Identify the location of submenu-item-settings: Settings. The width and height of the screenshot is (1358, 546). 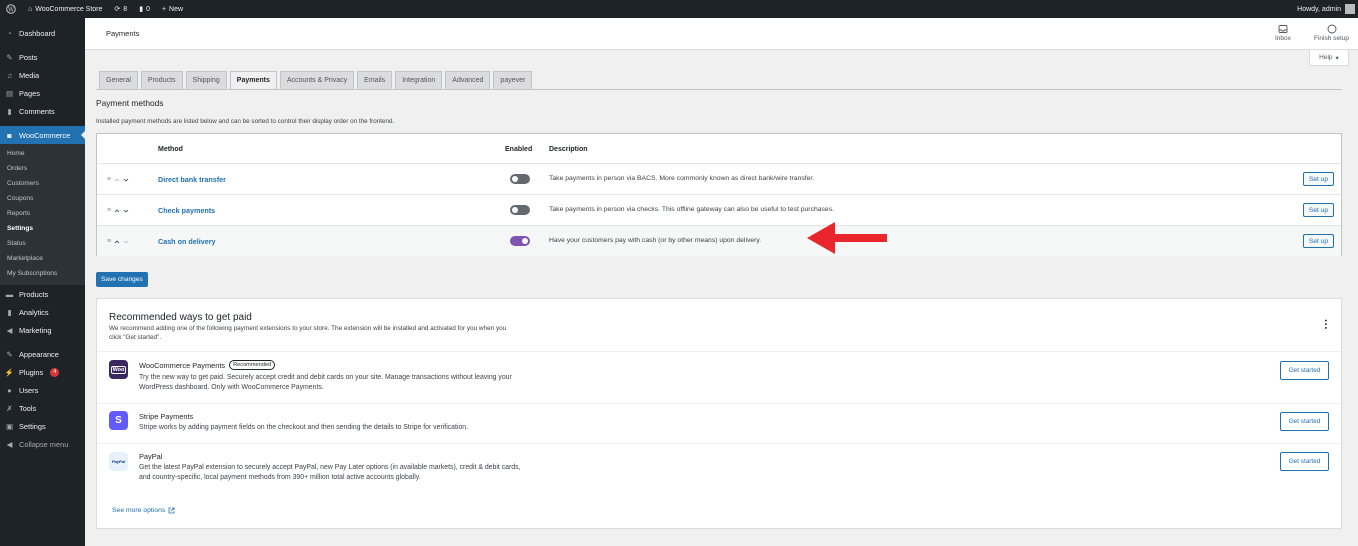
(42, 228).